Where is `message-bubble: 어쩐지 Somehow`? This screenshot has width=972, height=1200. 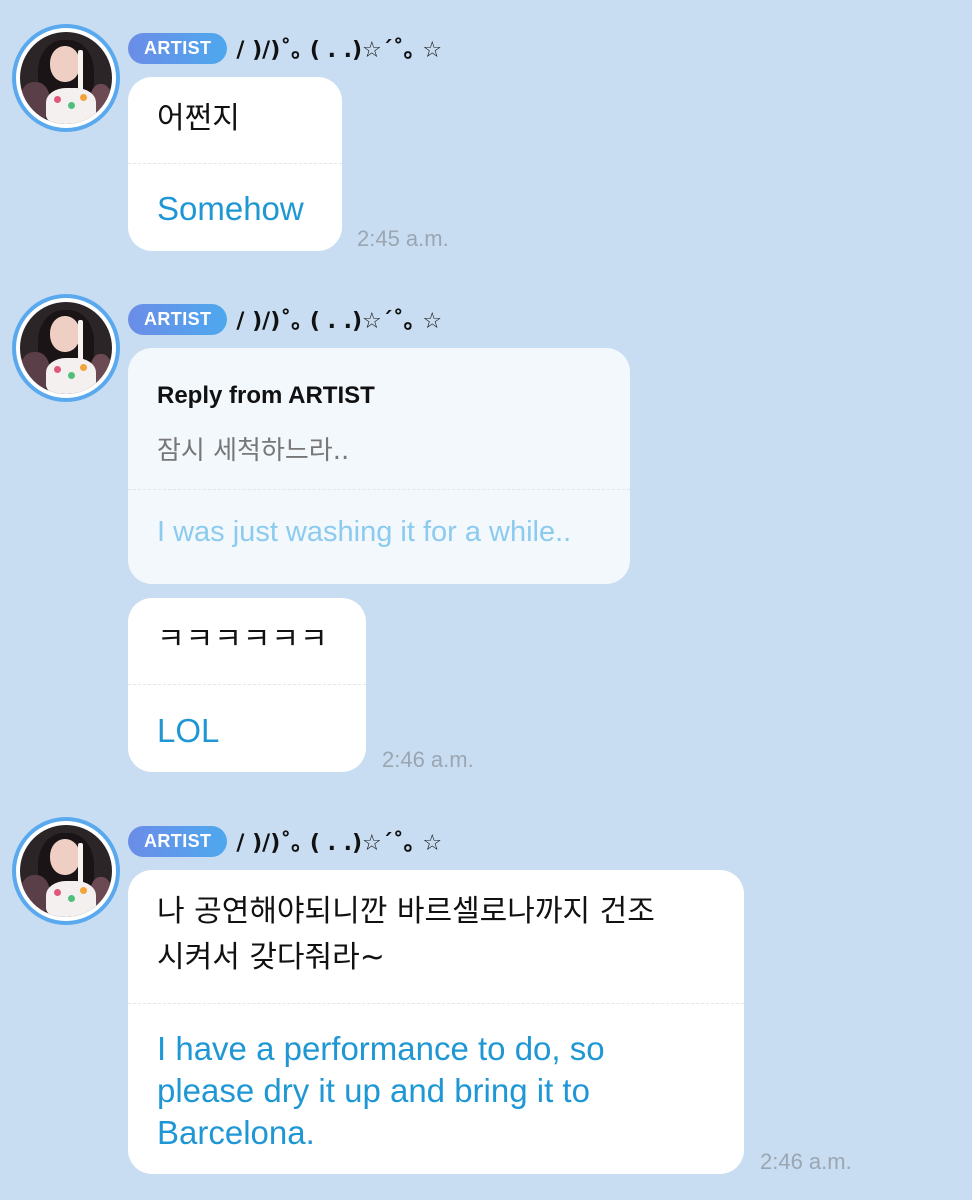 message-bubble: 어쩐지 Somehow is located at coordinates (235, 164).